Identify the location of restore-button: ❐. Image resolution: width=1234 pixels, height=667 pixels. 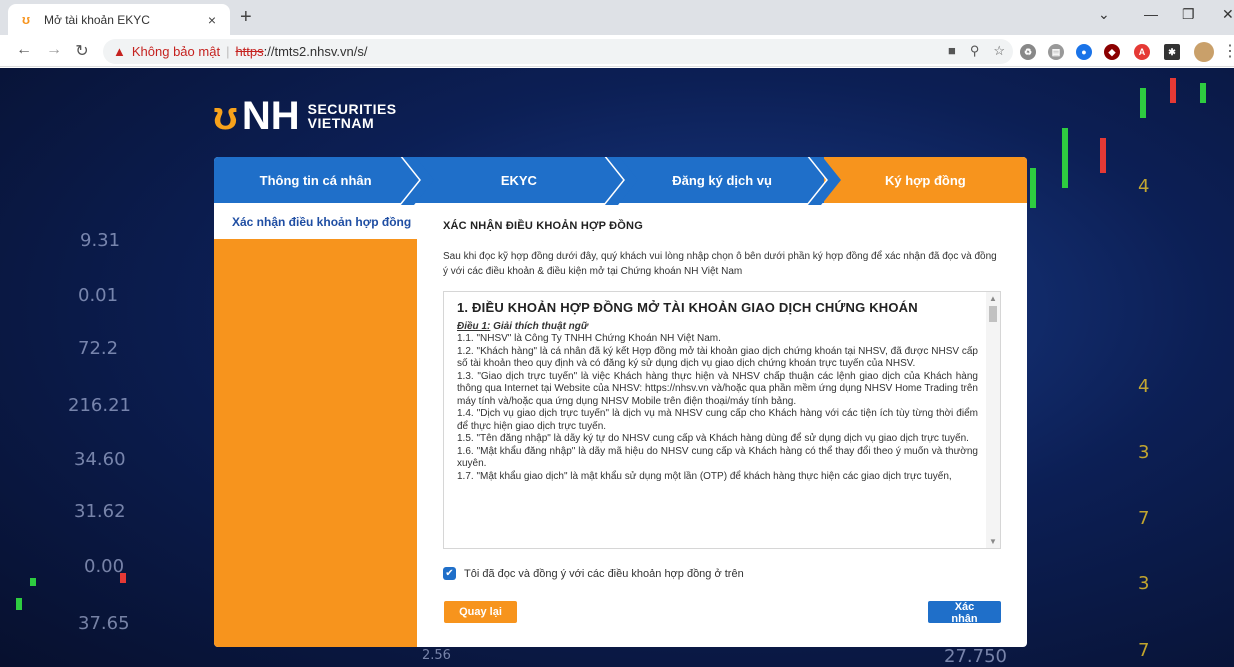
(1188, 14).